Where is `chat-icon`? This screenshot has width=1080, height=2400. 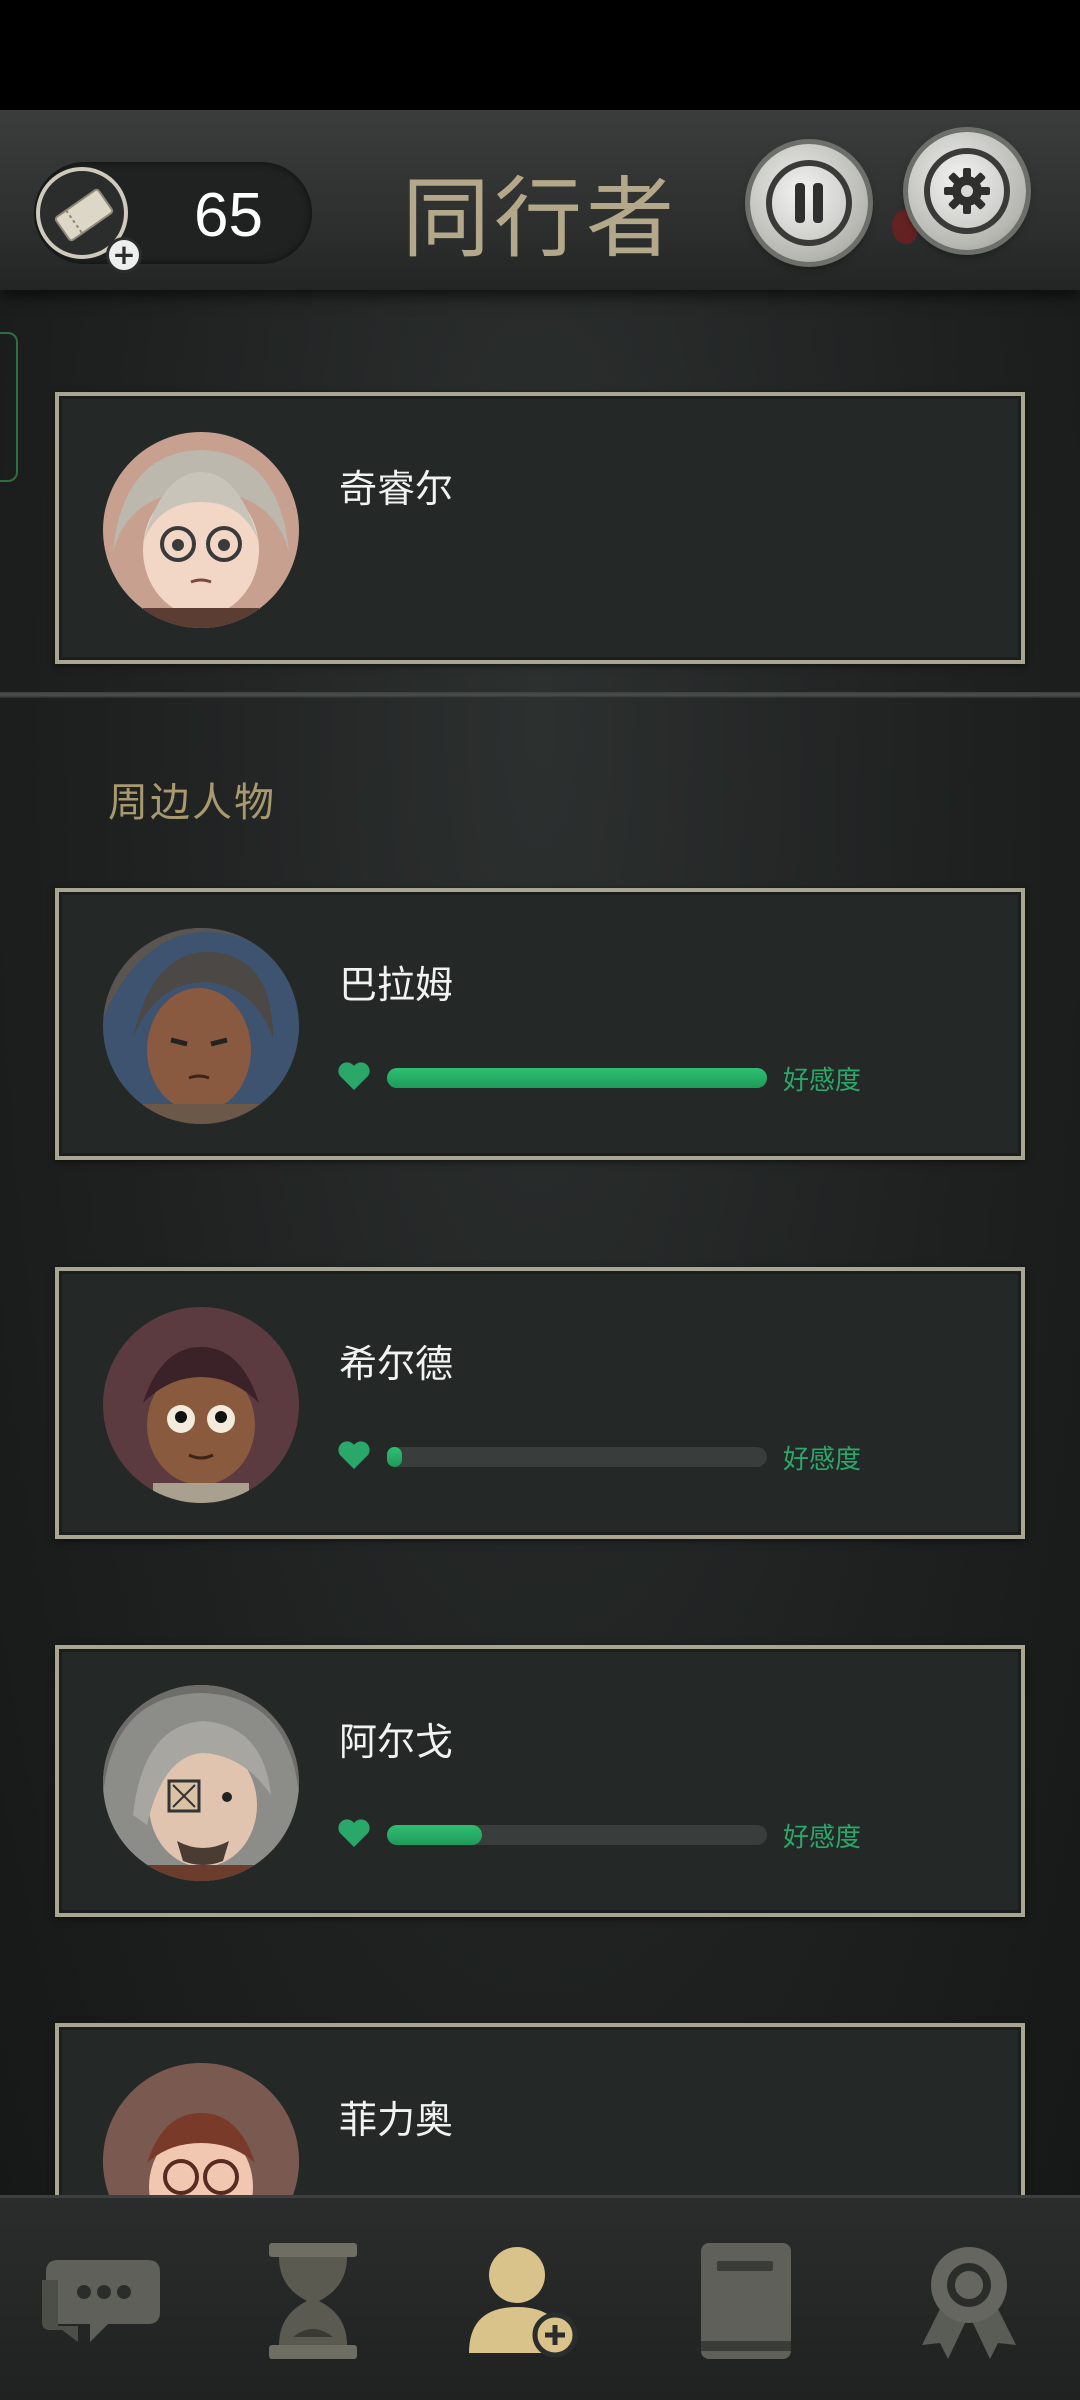 chat-icon is located at coordinates (101, 2301).